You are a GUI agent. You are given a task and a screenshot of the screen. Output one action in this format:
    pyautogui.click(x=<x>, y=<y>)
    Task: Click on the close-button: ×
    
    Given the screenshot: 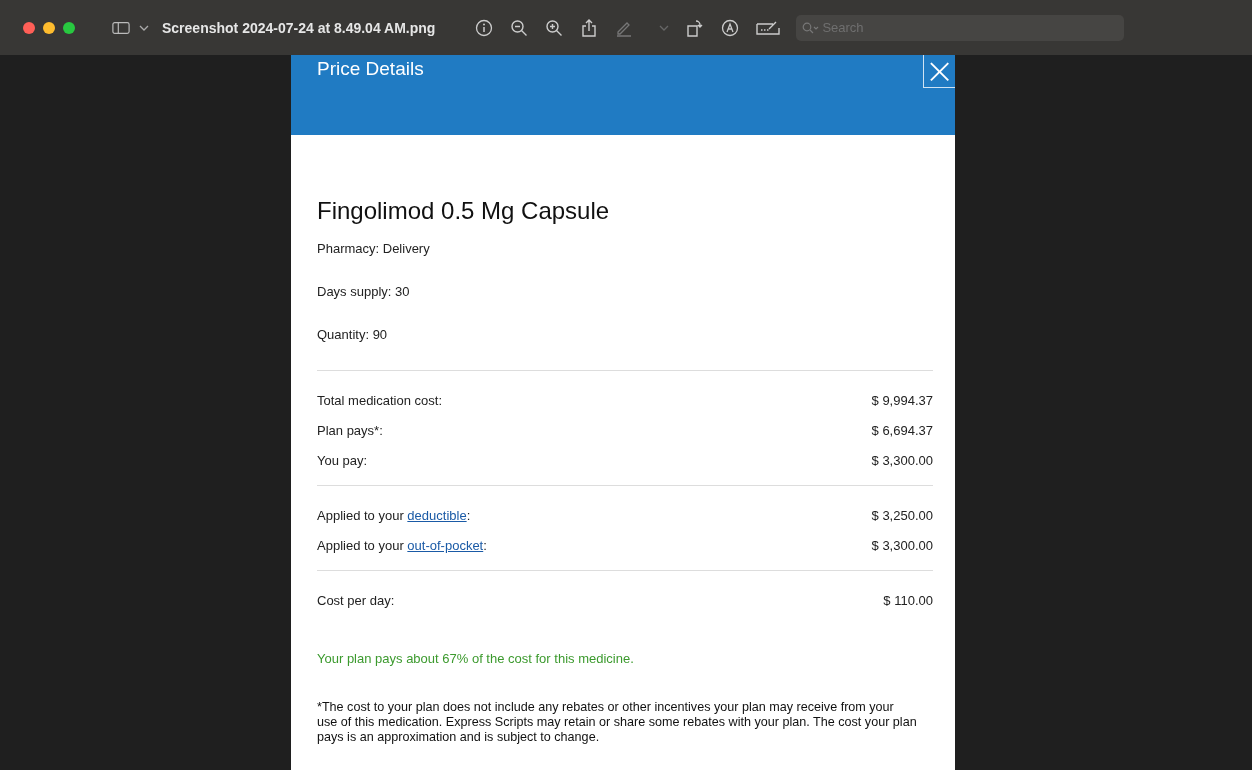 What is the action you would take?
    pyautogui.click(x=939, y=71)
    